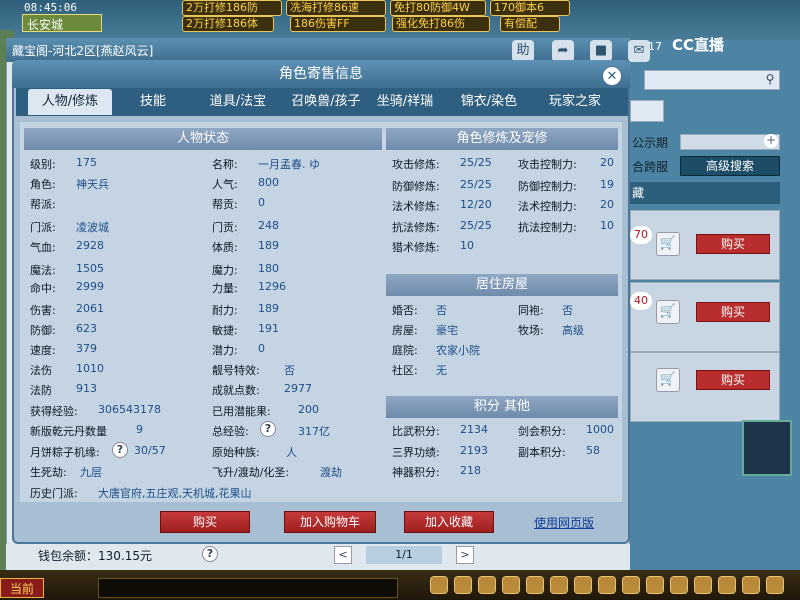  Describe the element at coordinates (232, 8) in the screenshot. I see `player-stall-1: 2万打修186防` at that location.